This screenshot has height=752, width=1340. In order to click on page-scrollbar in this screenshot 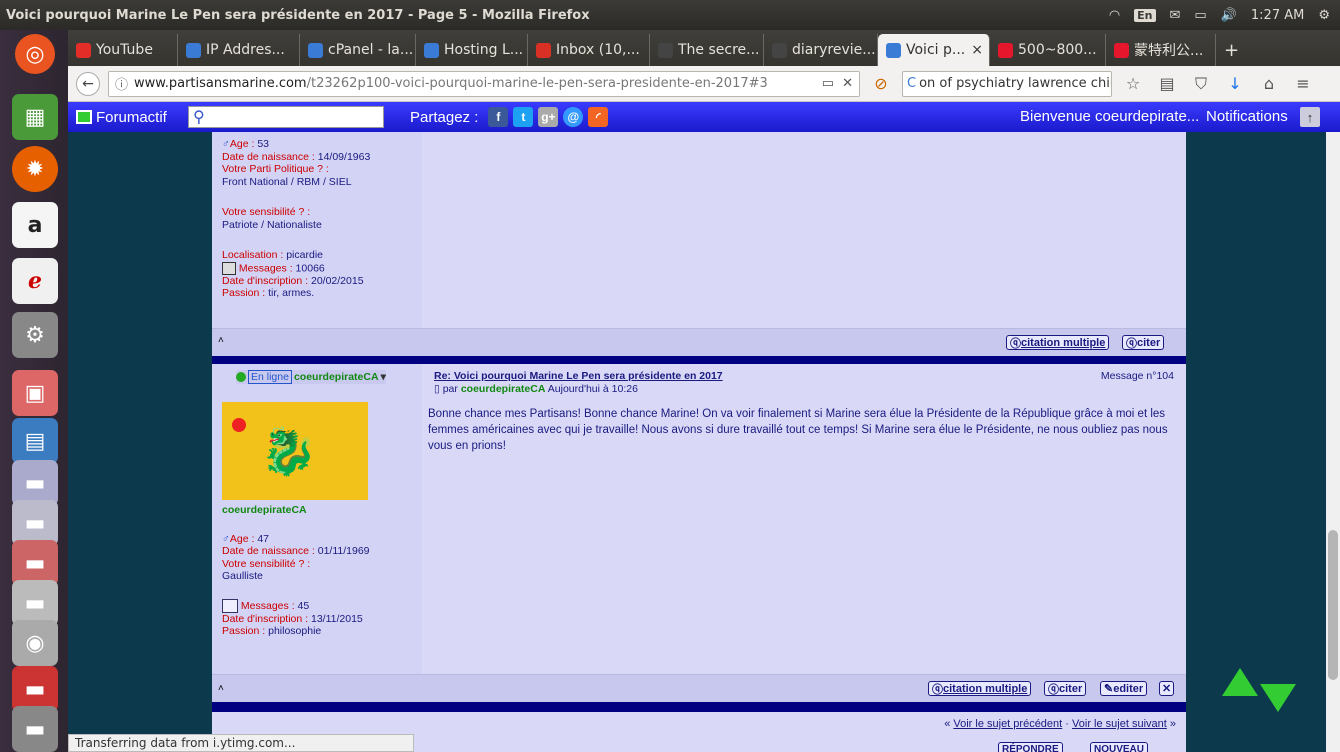, I will do `click(1333, 442)`.